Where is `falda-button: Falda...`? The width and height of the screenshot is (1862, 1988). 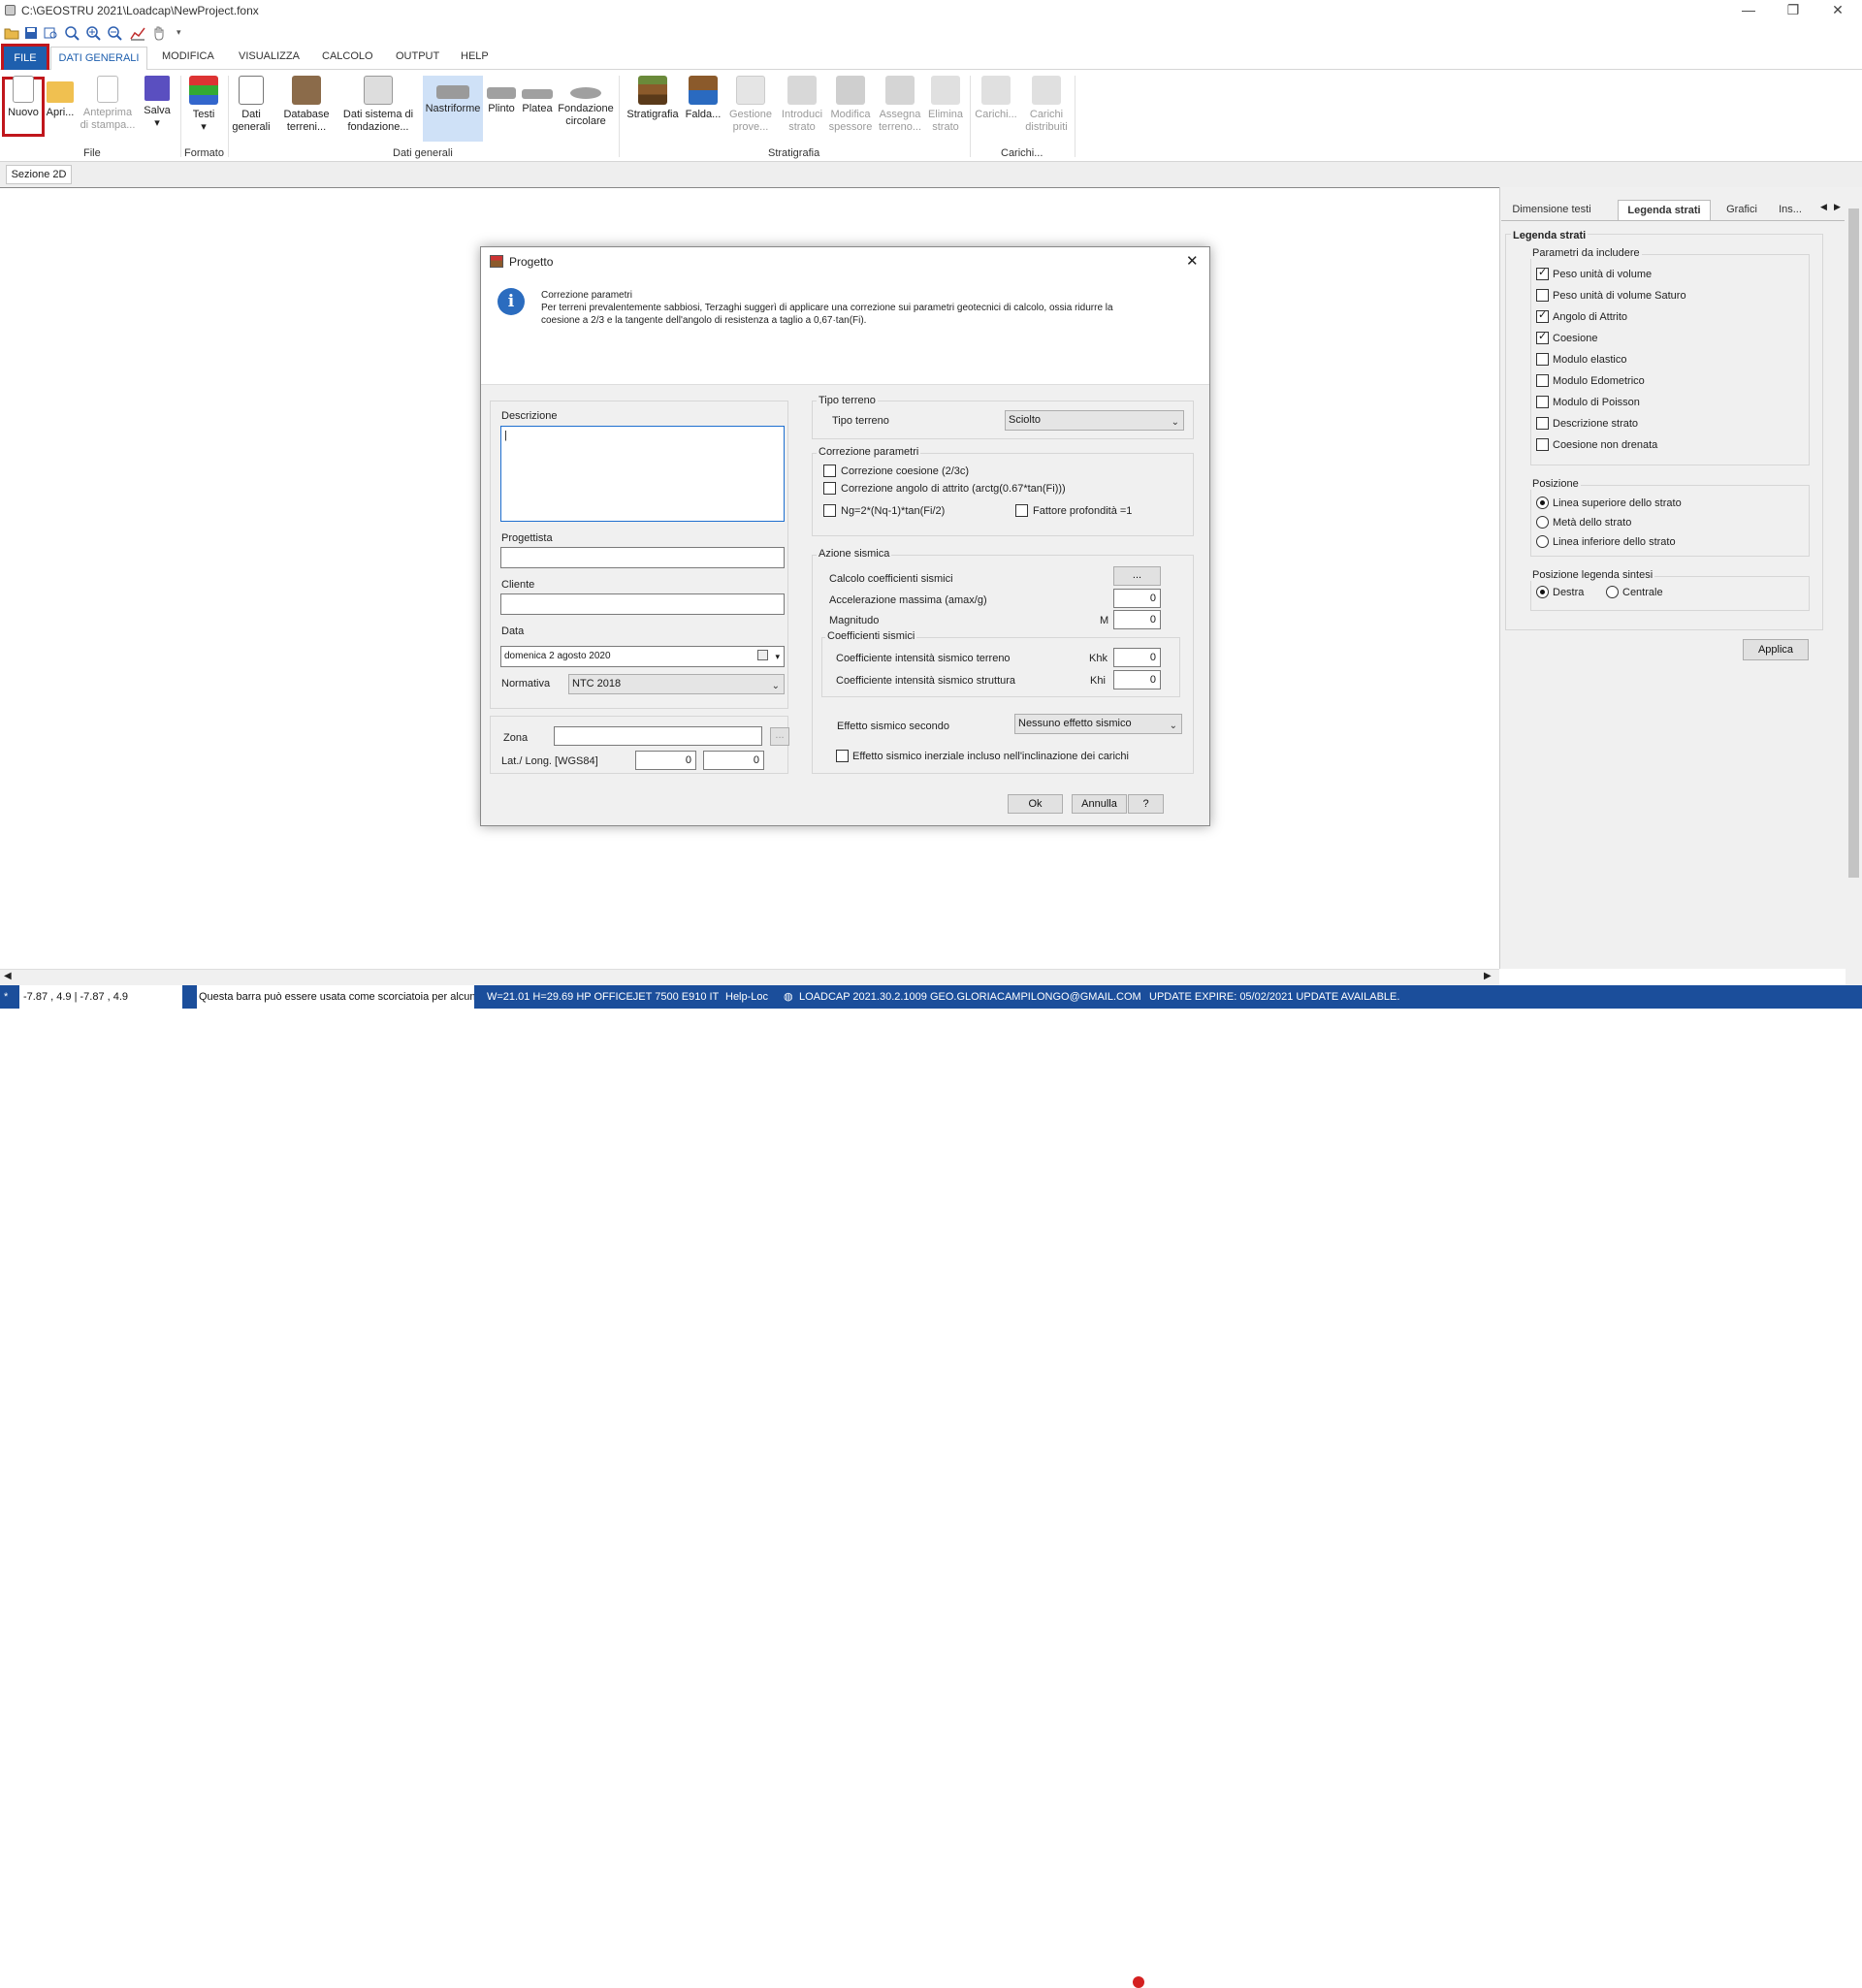 falda-button: Falda... is located at coordinates (703, 98).